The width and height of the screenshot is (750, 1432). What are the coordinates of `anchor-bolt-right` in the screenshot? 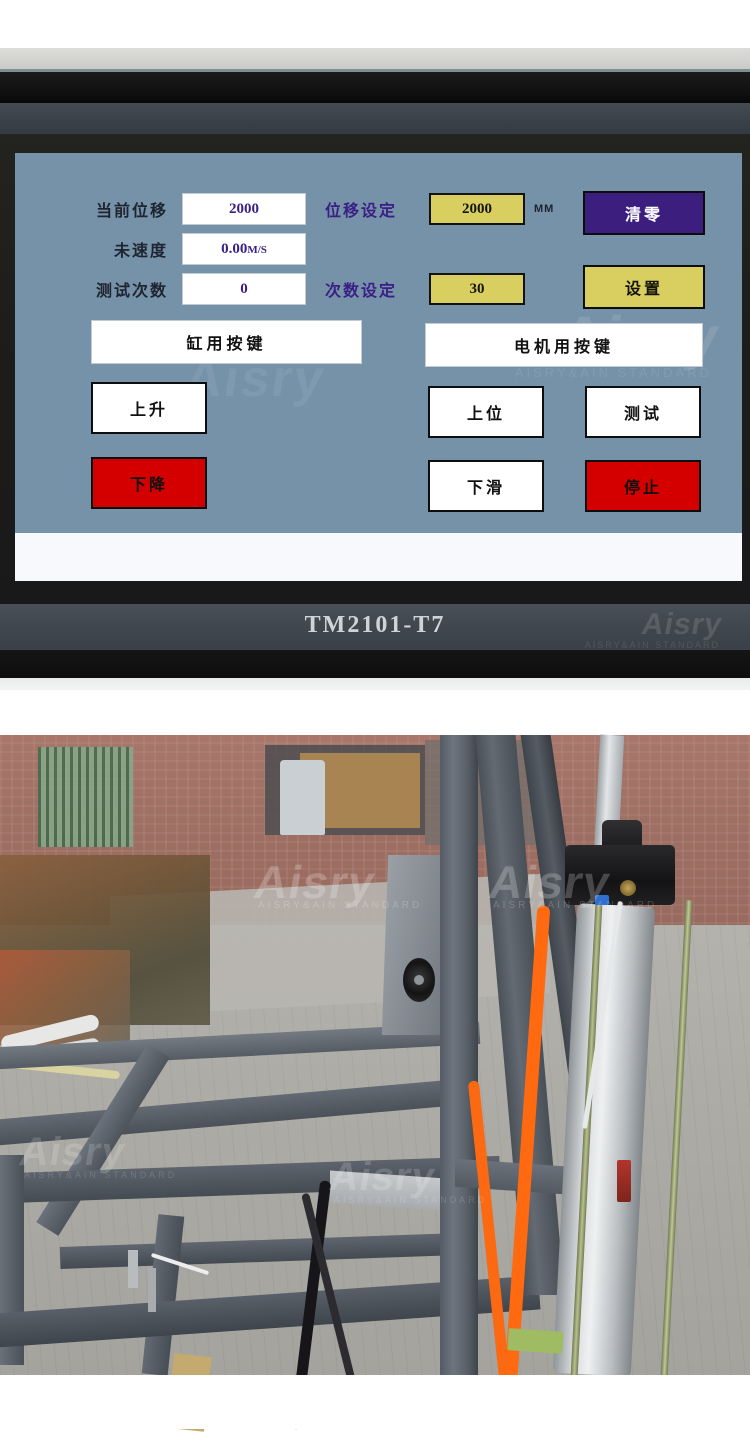 It's located at (152, 1290).